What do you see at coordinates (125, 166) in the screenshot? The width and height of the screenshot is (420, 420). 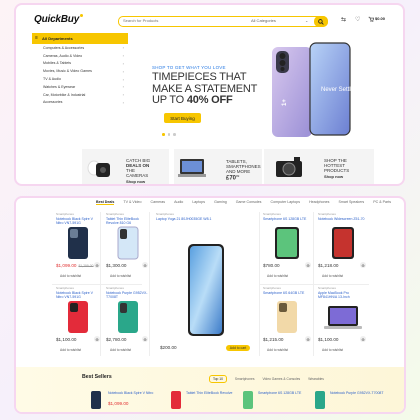 I see `promo-cameras: CATCH BIG DEALS ON THE CAMERAS Shop now` at bounding box center [125, 166].